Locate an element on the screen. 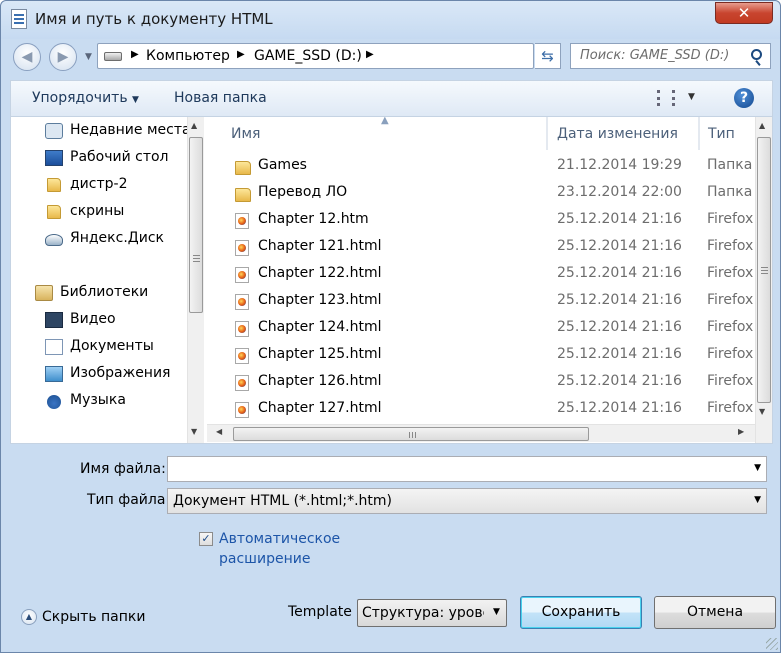  breadcrumb-computer: Компьютер is located at coordinates (188, 56).